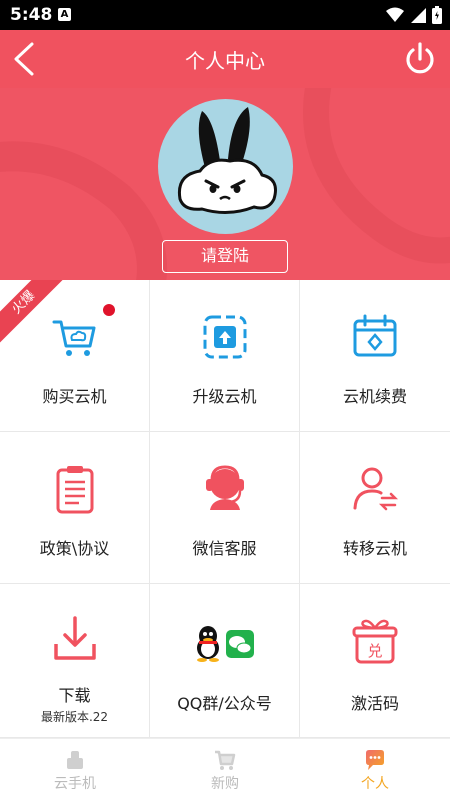 The image size is (450, 800). Describe the element at coordinates (225, 15) in the screenshot. I see `status-bar: 5:48 A` at that location.